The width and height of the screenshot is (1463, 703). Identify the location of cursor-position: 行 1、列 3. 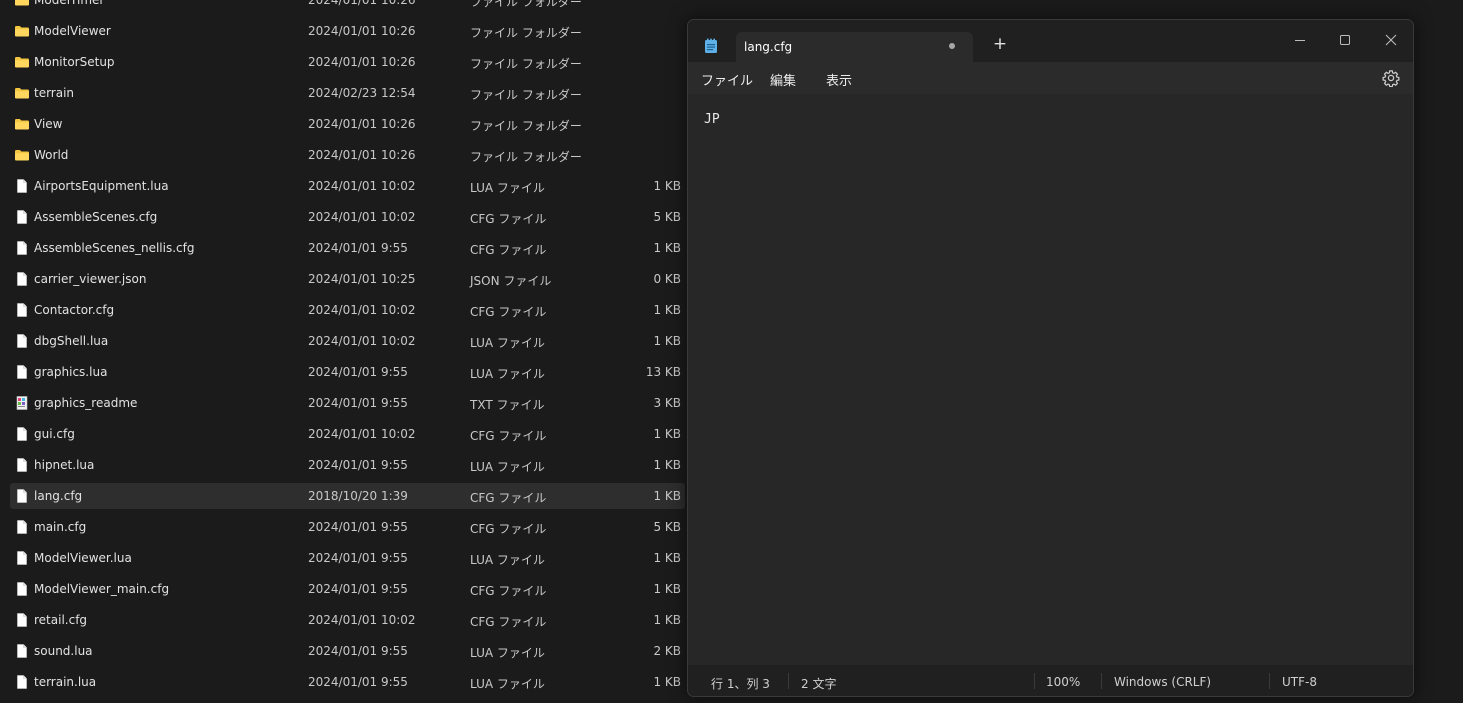
(740, 684).